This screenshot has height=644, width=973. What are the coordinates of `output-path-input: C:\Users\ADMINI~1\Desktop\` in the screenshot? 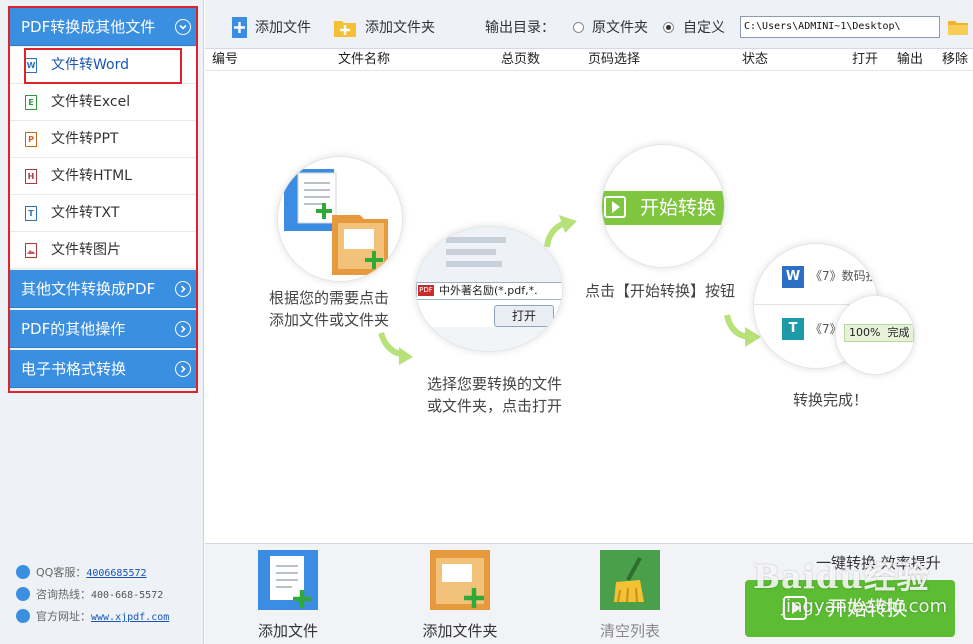 It's located at (840, 27).